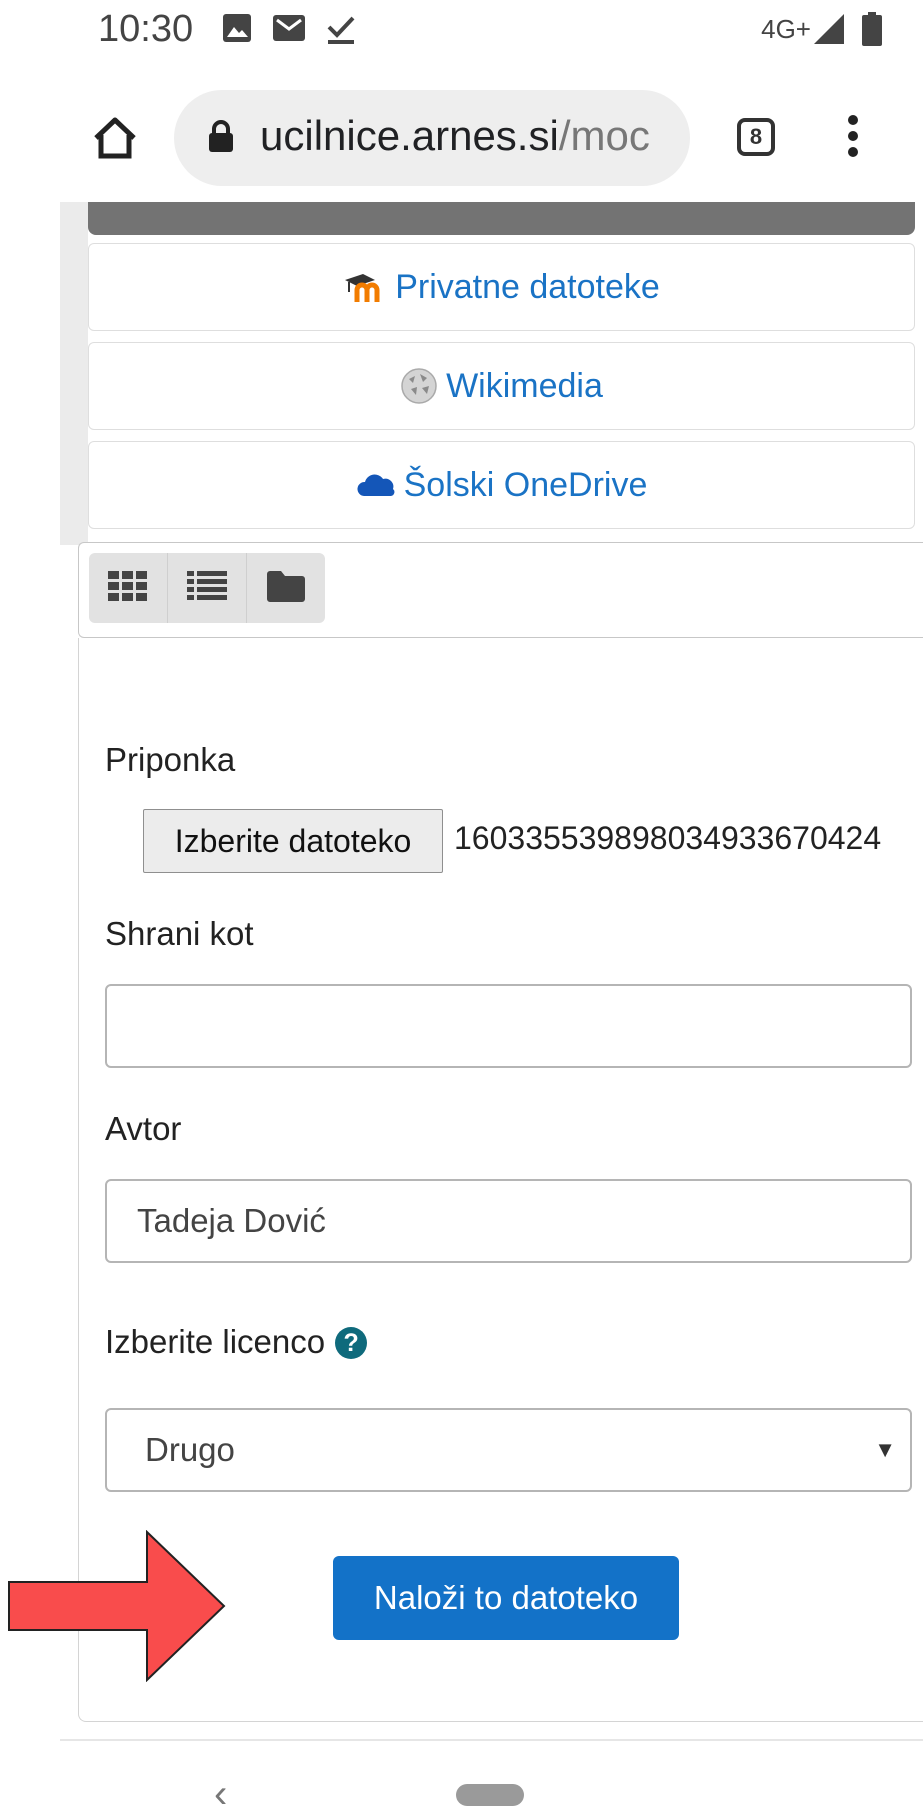 Image resolution: width=923 pixels, height=1817 pixels. I want to click on download-done-icon, so click(341, 31).